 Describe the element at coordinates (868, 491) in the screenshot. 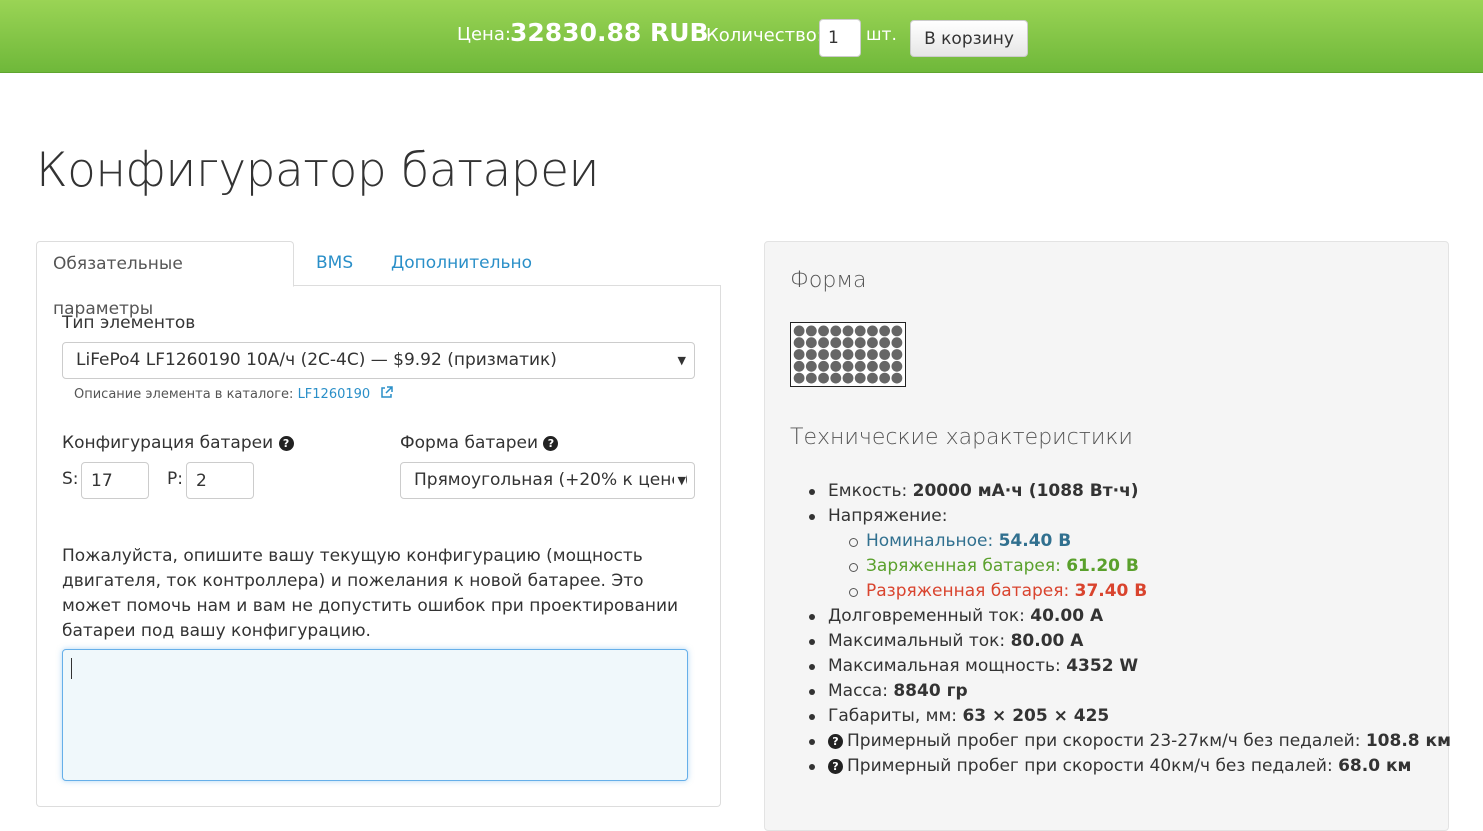

I see `spec-label: Емкость:` at that location.